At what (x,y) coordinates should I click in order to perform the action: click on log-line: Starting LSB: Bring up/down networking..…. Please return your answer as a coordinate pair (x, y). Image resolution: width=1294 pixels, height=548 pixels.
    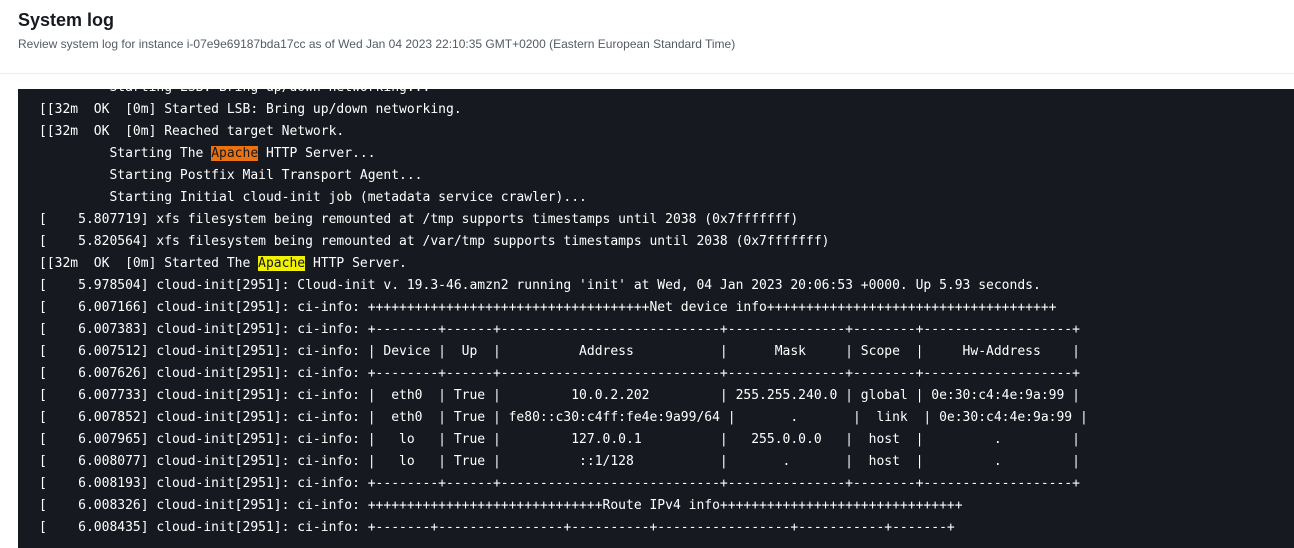
    Looking at the image, I should click on (563, 94).